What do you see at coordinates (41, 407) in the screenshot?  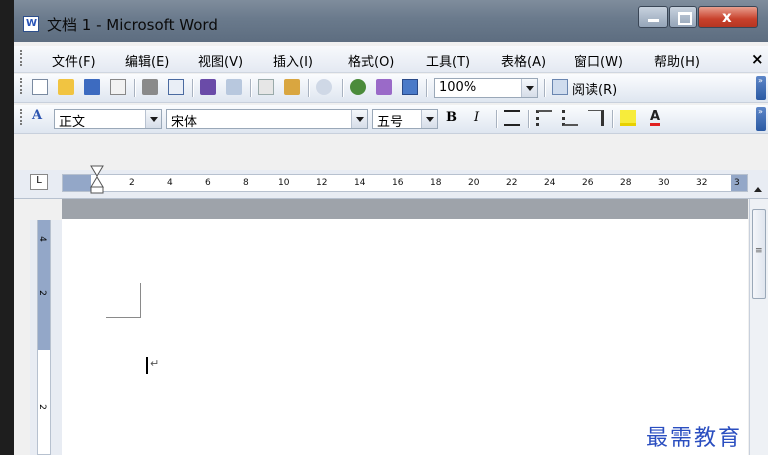 I see `ruler-tick-label: 2` at bounding box center [41, 407].